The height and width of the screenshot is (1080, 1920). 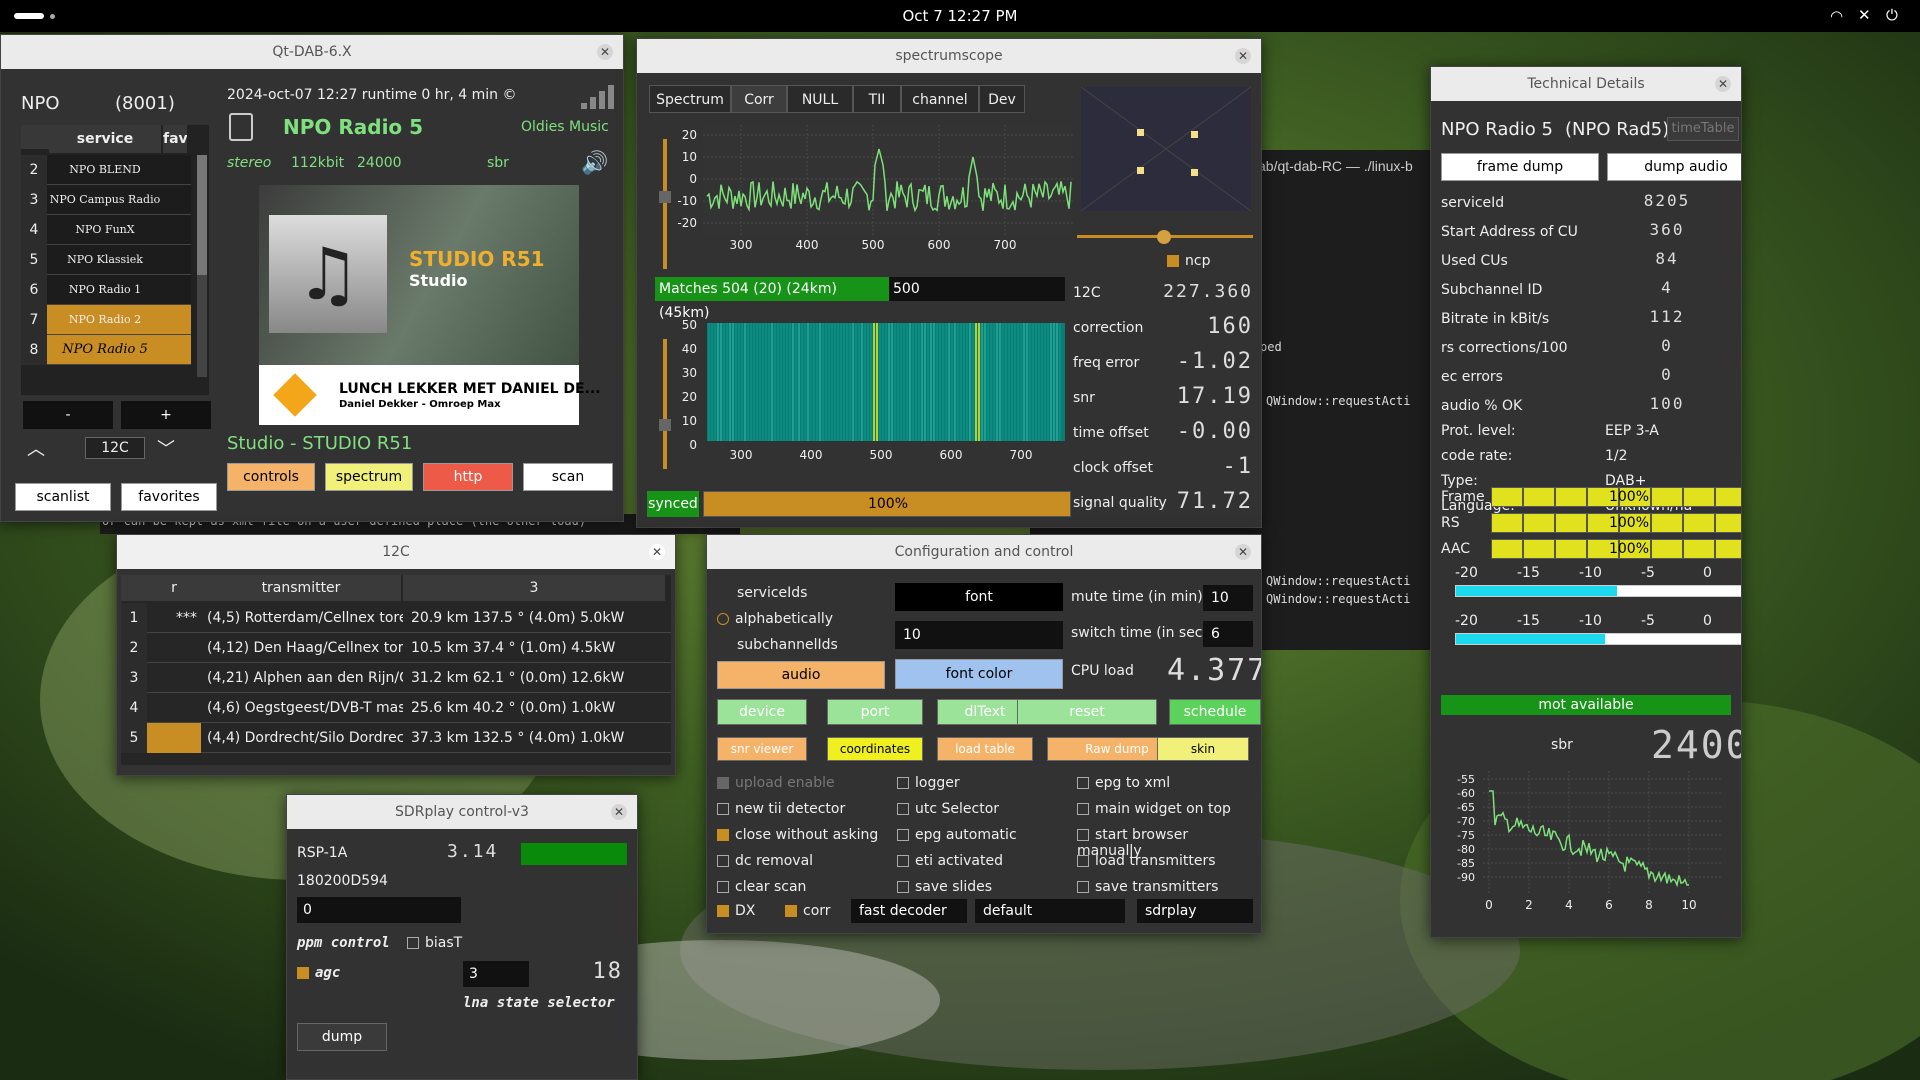 I want to click on checkbox-item: dc removal, so click(x=765, y=861).